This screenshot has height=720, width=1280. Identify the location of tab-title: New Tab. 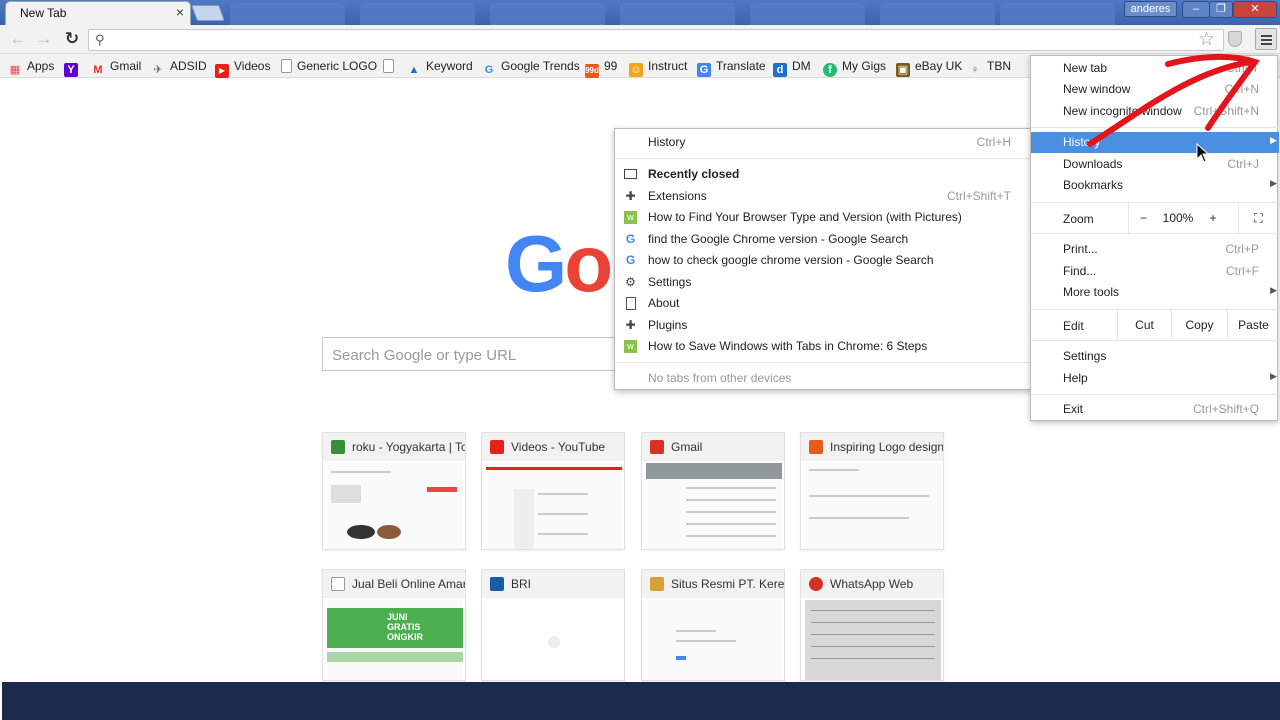
(43, 13).